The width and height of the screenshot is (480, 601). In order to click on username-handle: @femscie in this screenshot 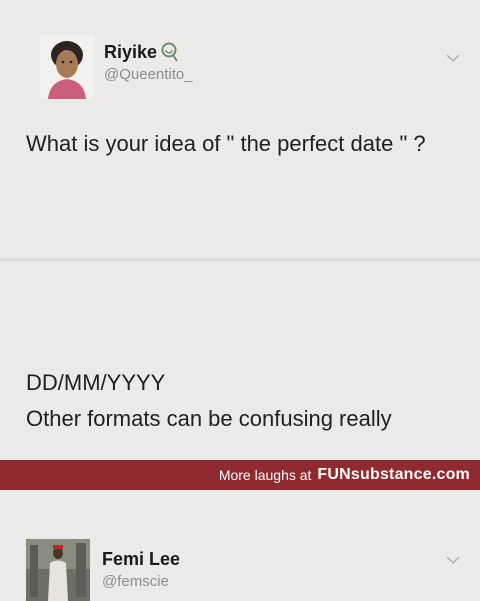, I will do `click(135, 581)`.